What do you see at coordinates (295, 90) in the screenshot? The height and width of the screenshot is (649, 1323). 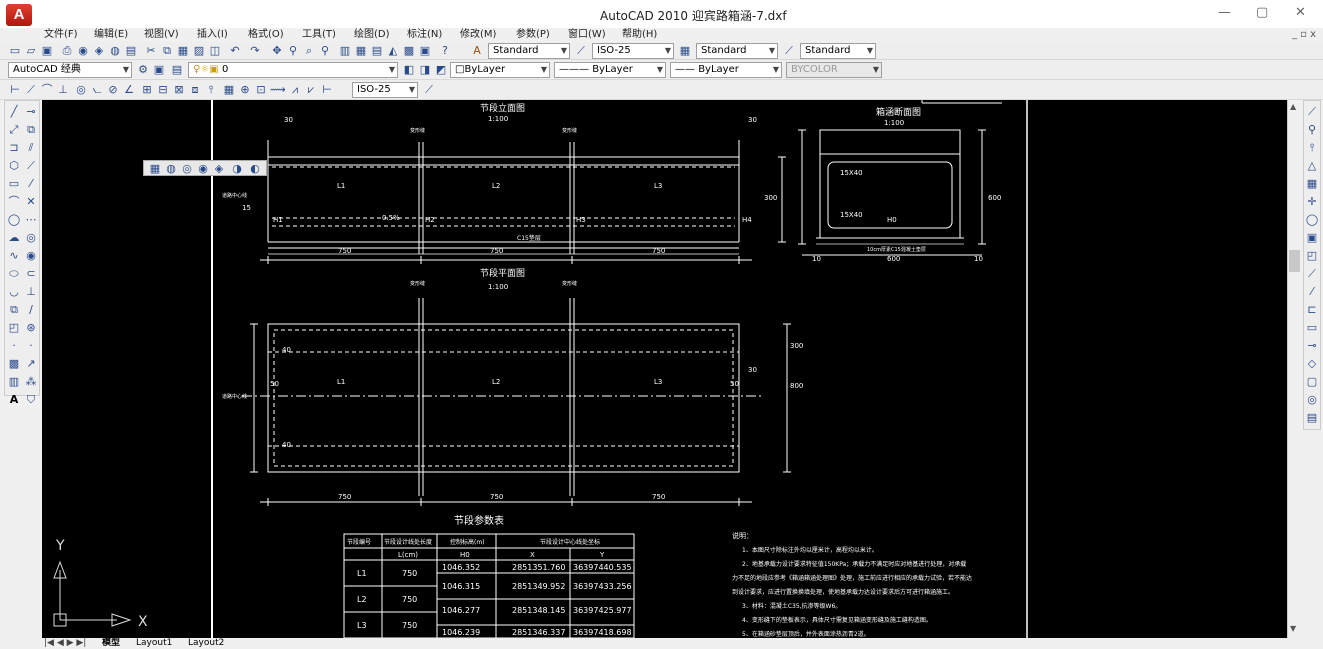 I see `dim-edit-icon: ⩘` at bounding box center [295, 90].